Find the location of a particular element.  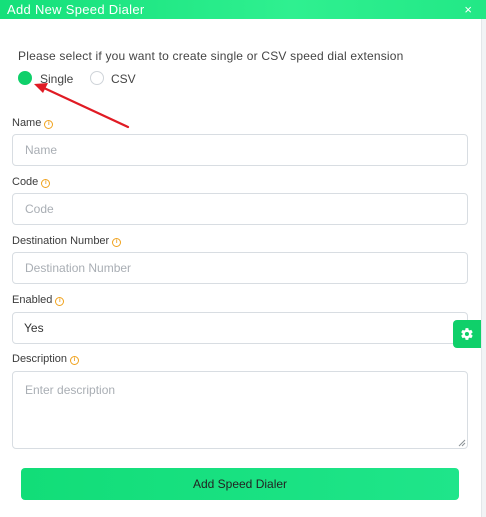

enabled-label-text: Enabled is located at coordinates (32, 300).